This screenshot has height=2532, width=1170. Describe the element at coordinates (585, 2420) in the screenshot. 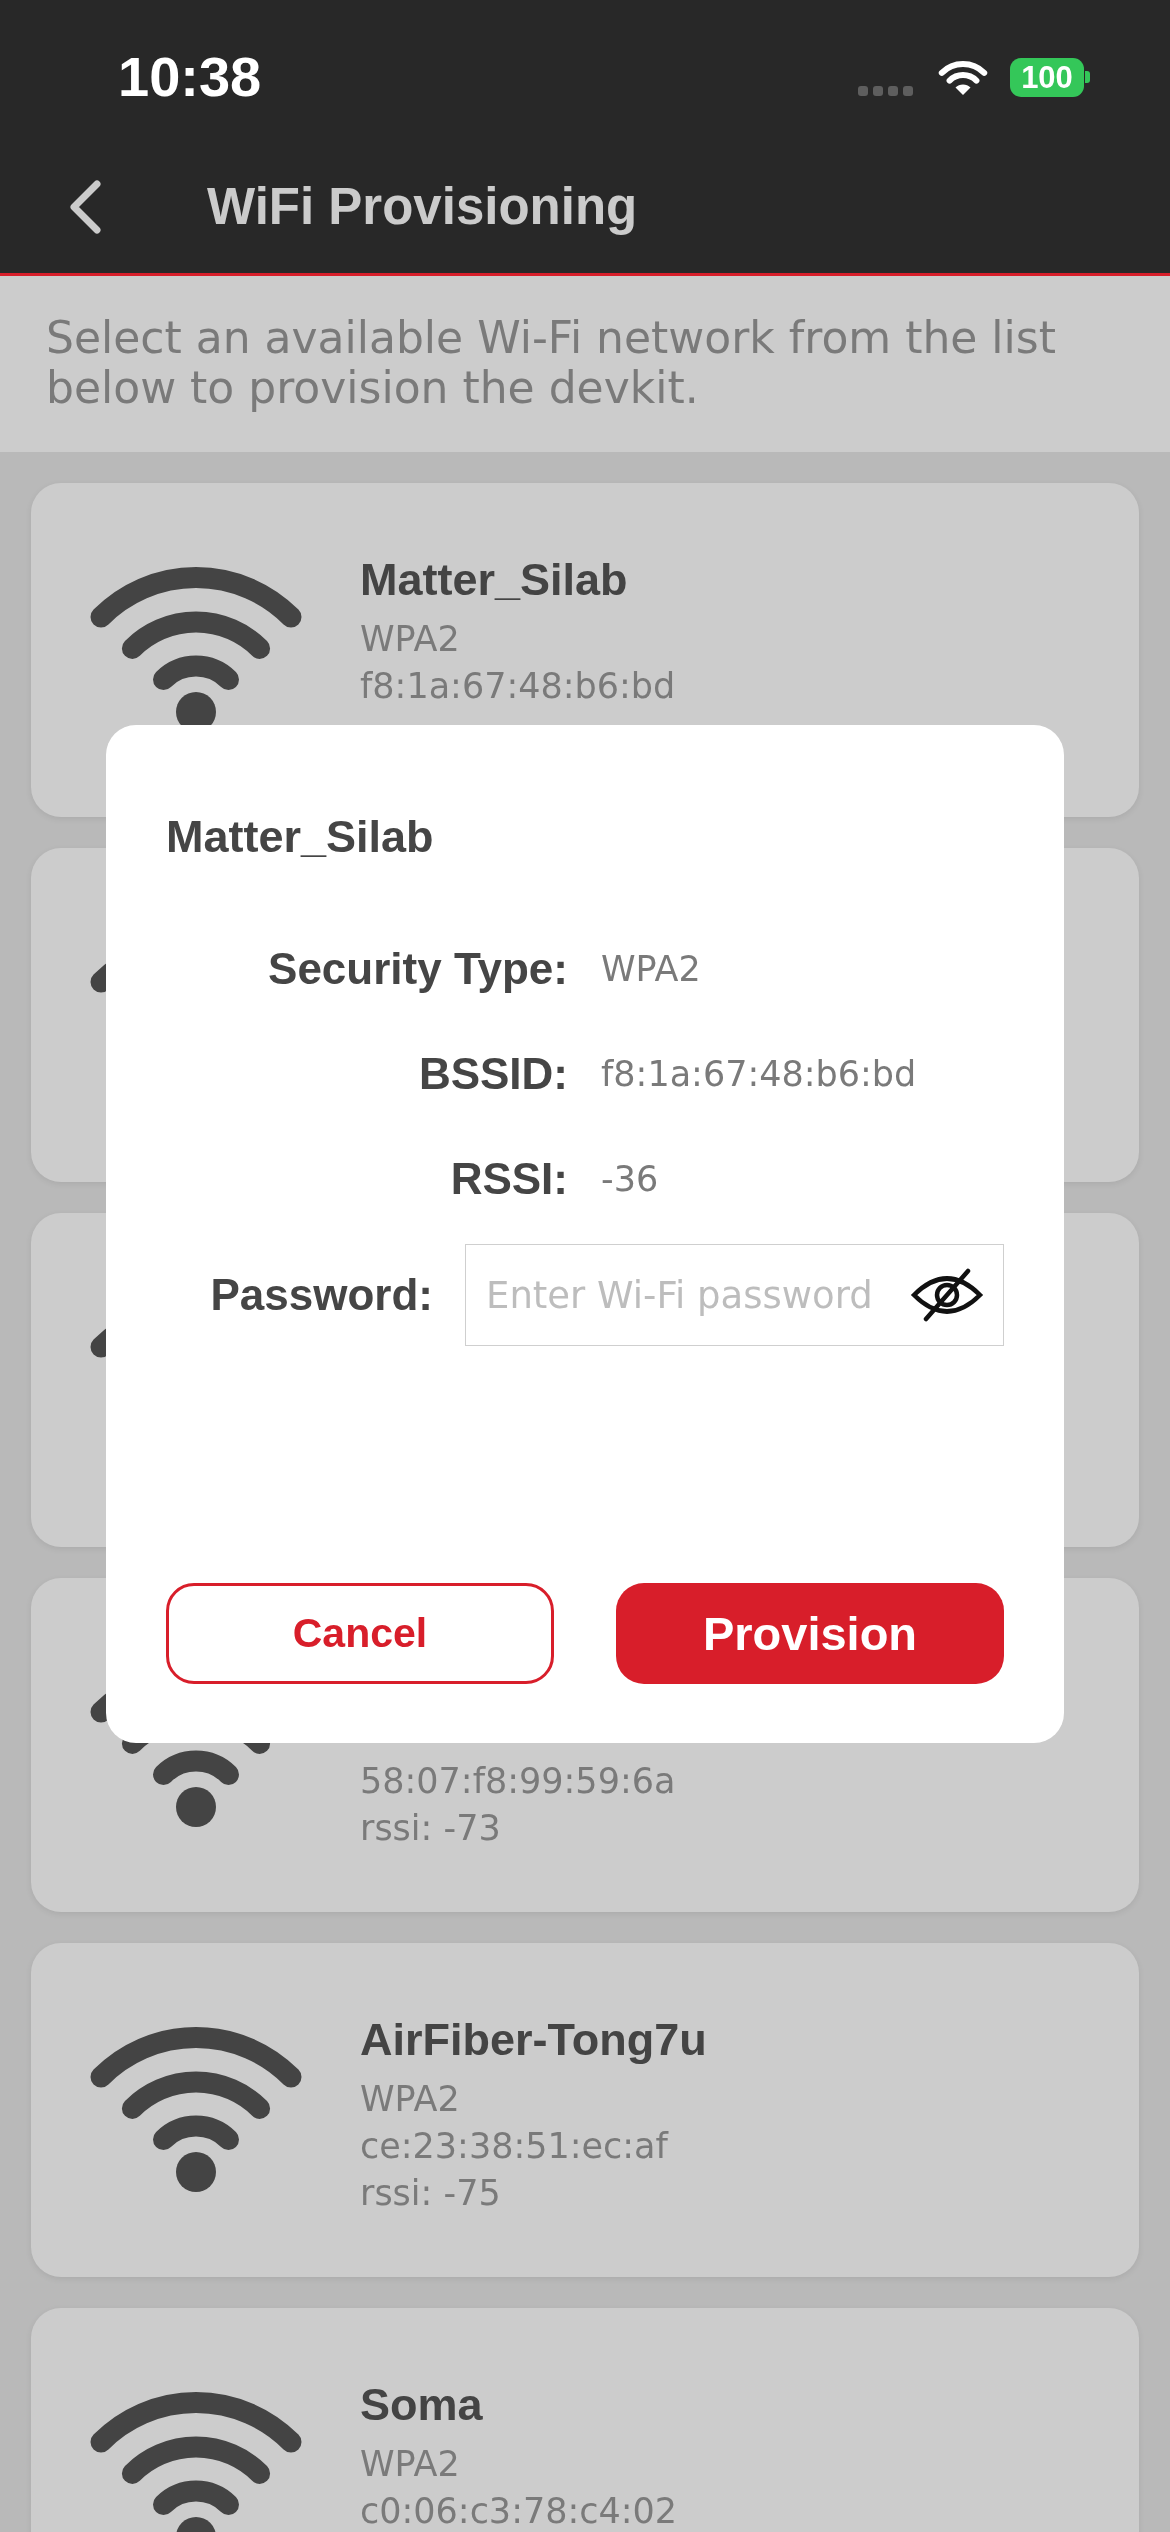

I see `network-card: Soma WPA2 c0:06:c3:78:c4:02` at that location.